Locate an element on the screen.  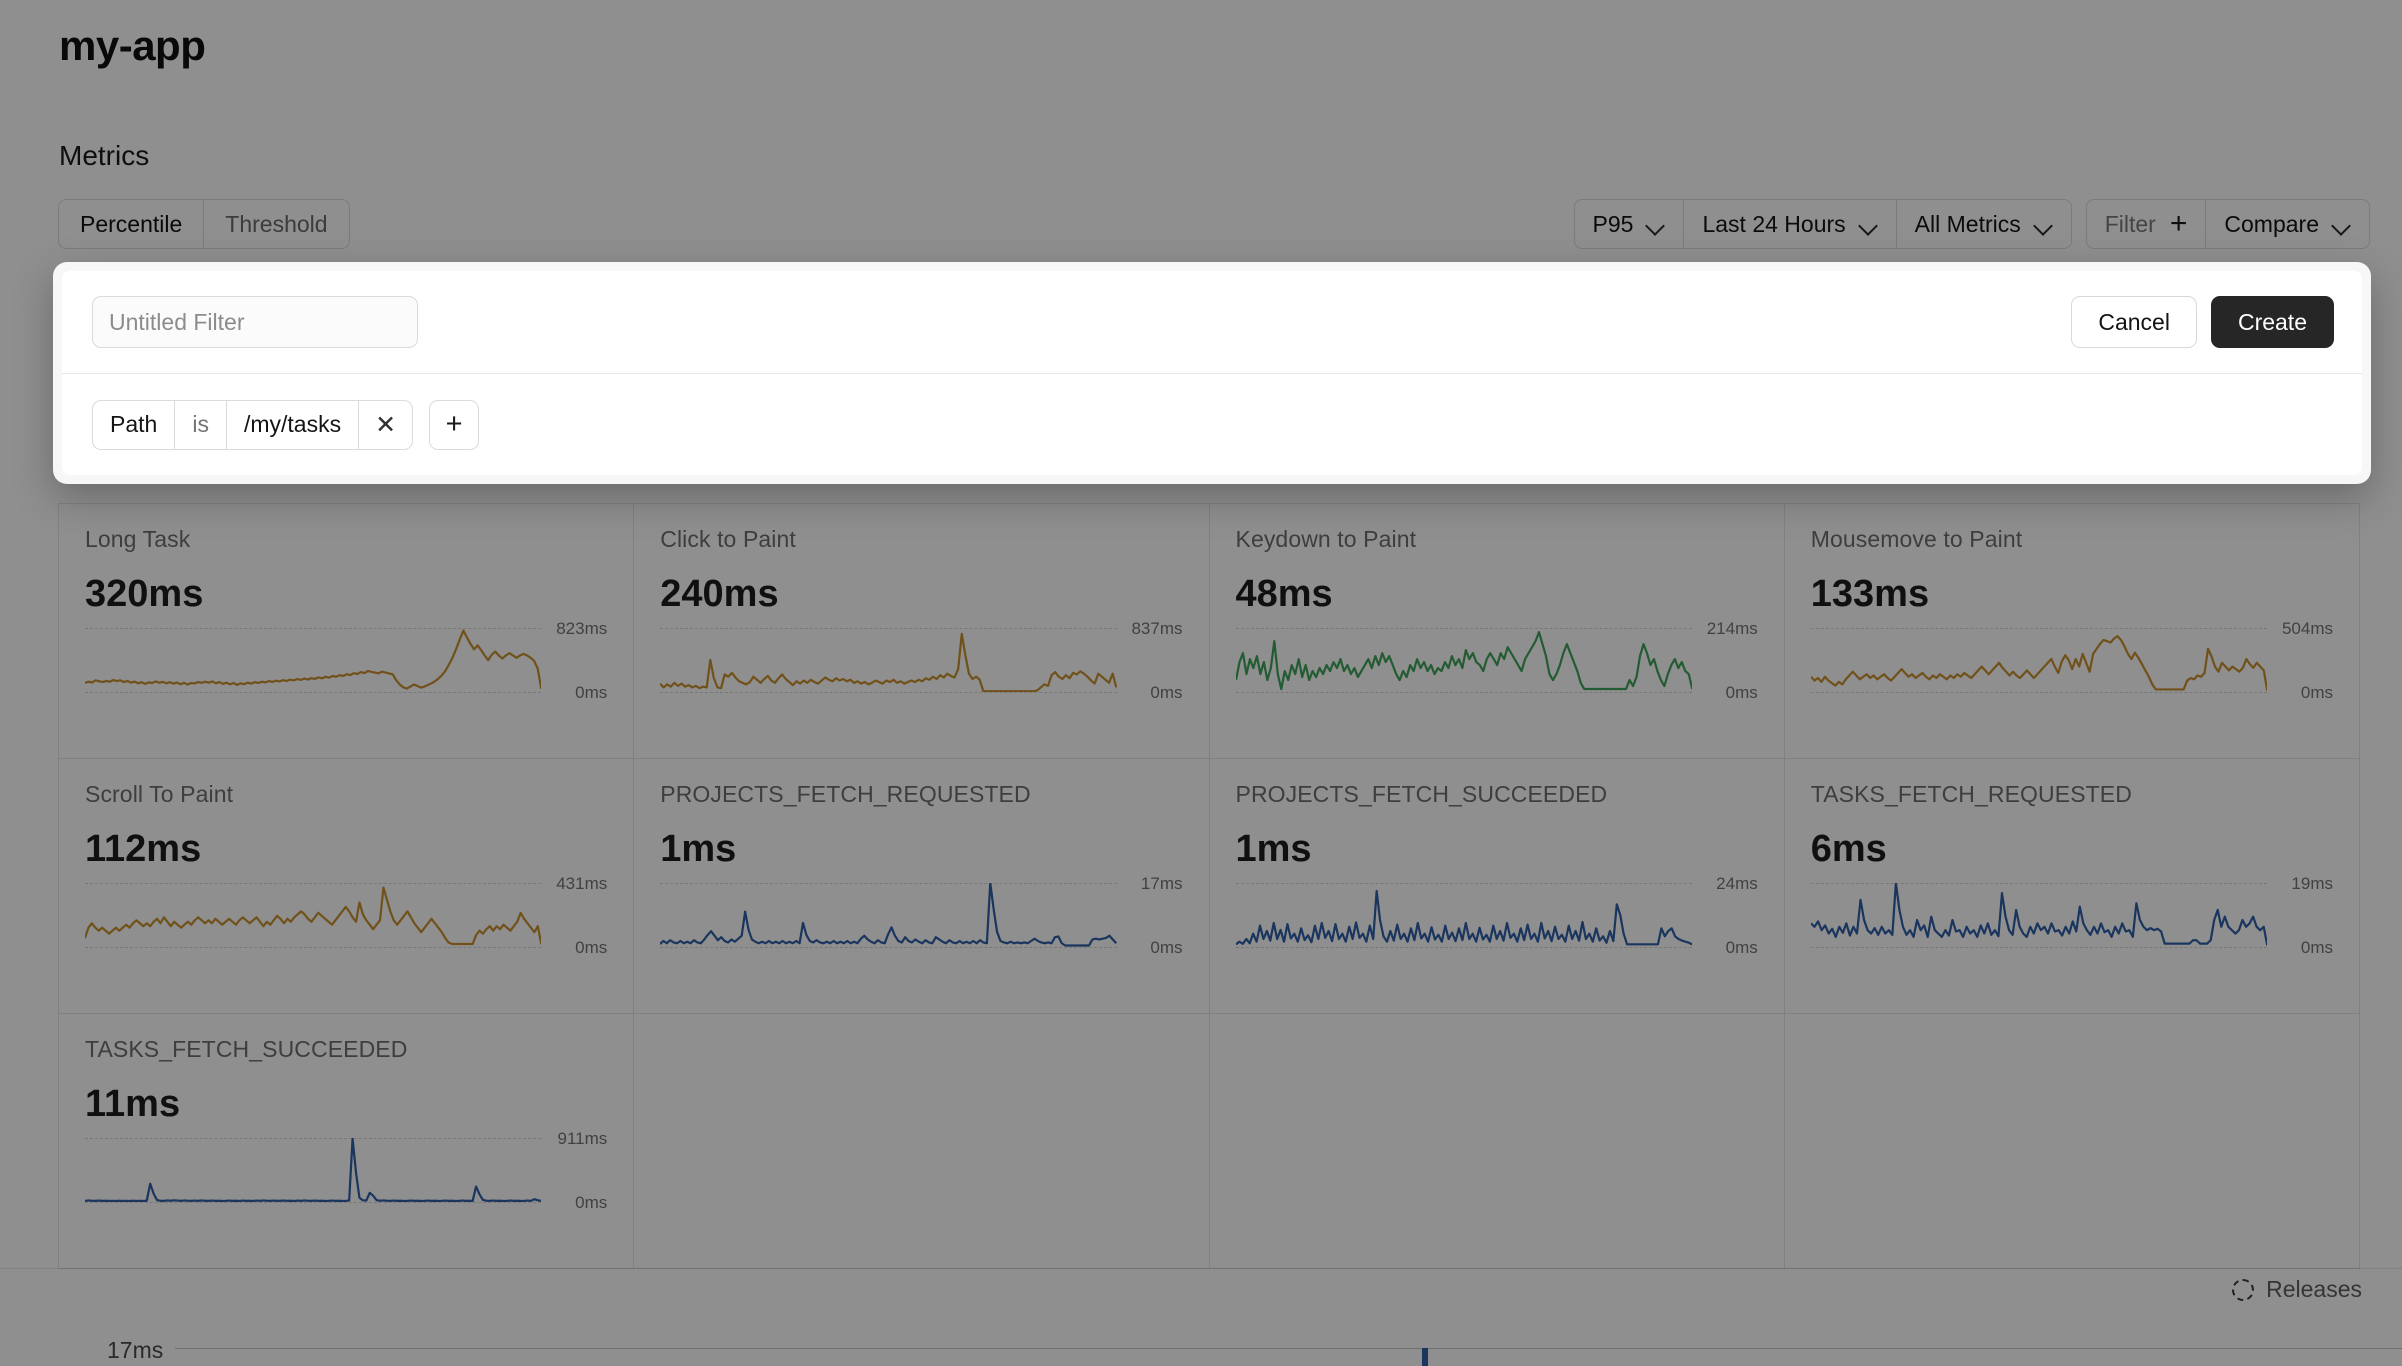
close-icon: ✕ is located at coordinates (385, 424).